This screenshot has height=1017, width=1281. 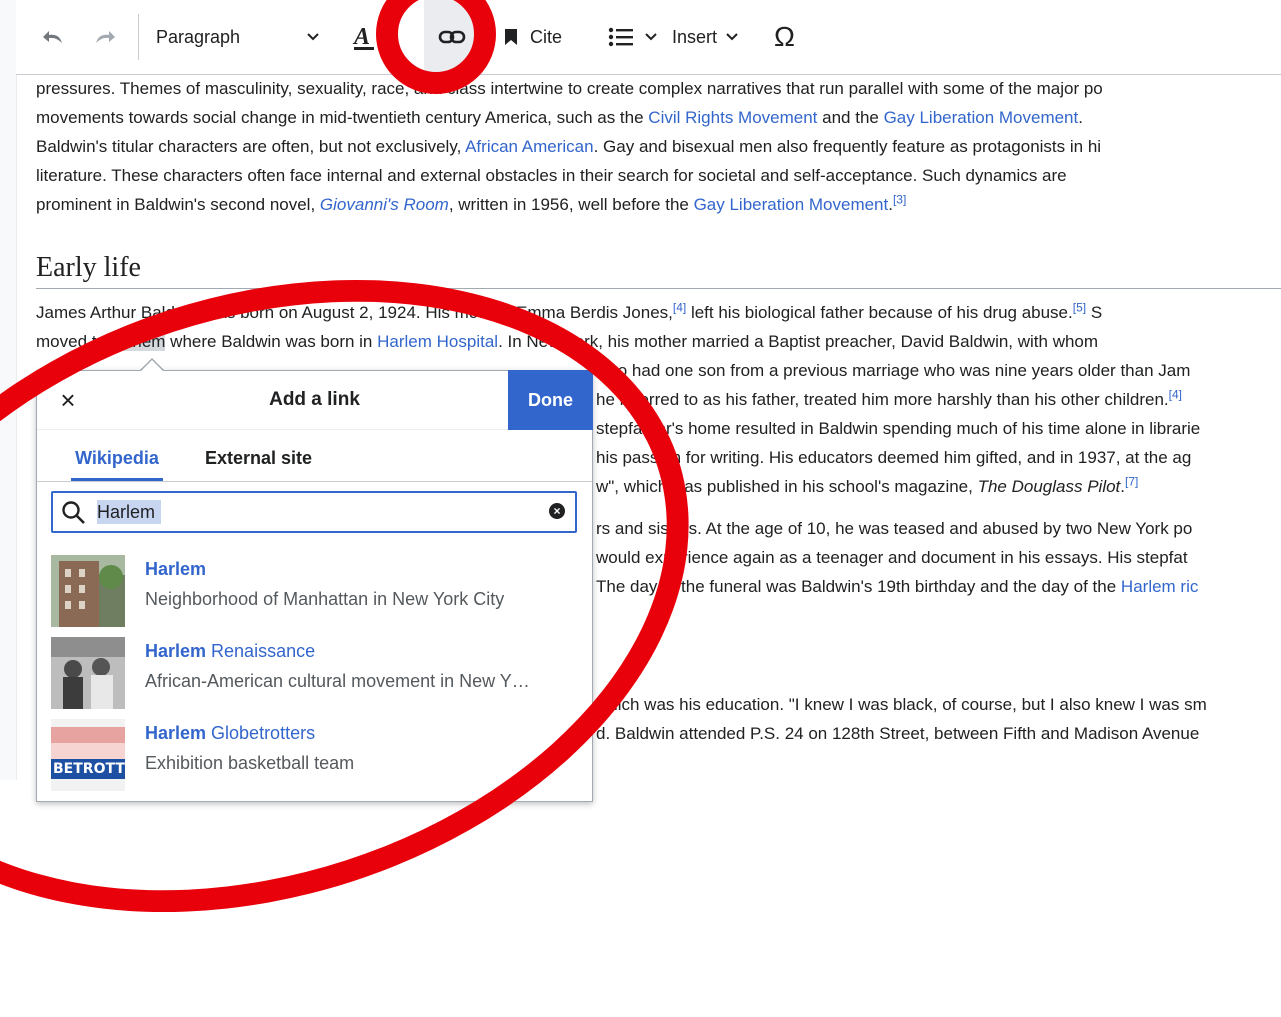 I want to click on result-title: Harlem Renaissance, so click(x=230, y=651).